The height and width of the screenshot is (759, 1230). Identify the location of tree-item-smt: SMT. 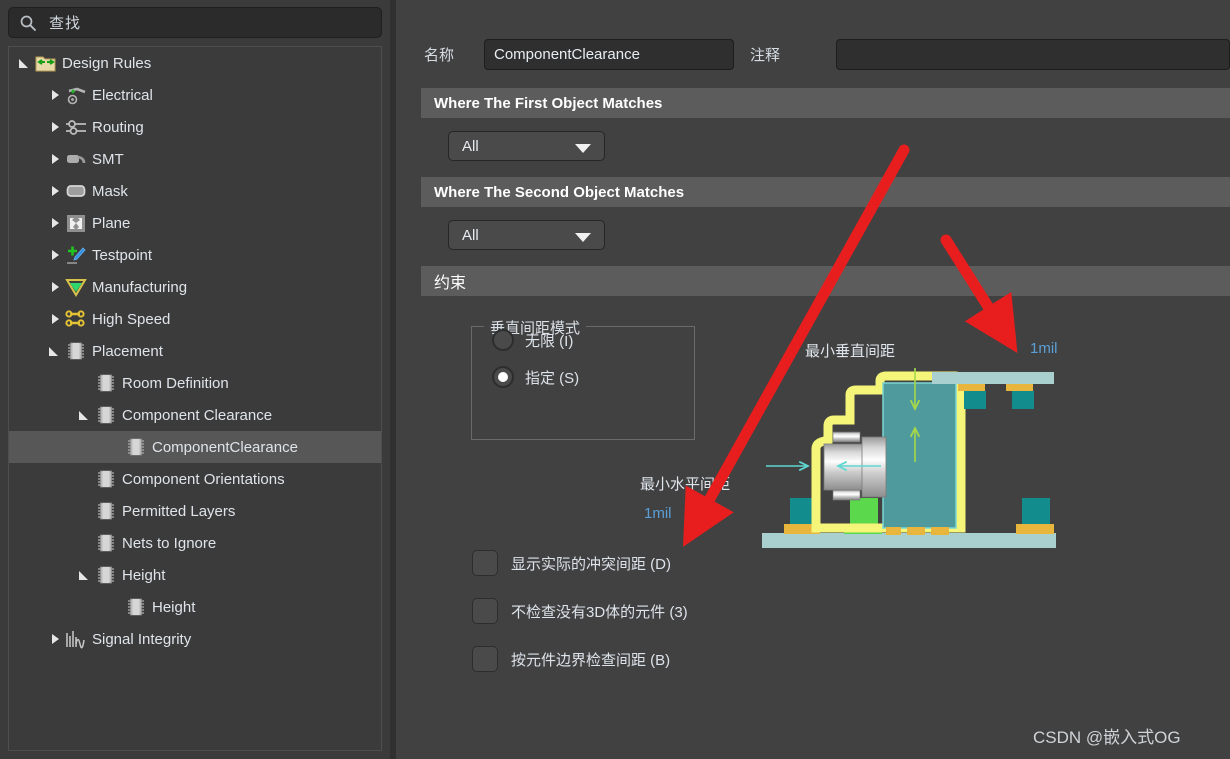
(195, 159).